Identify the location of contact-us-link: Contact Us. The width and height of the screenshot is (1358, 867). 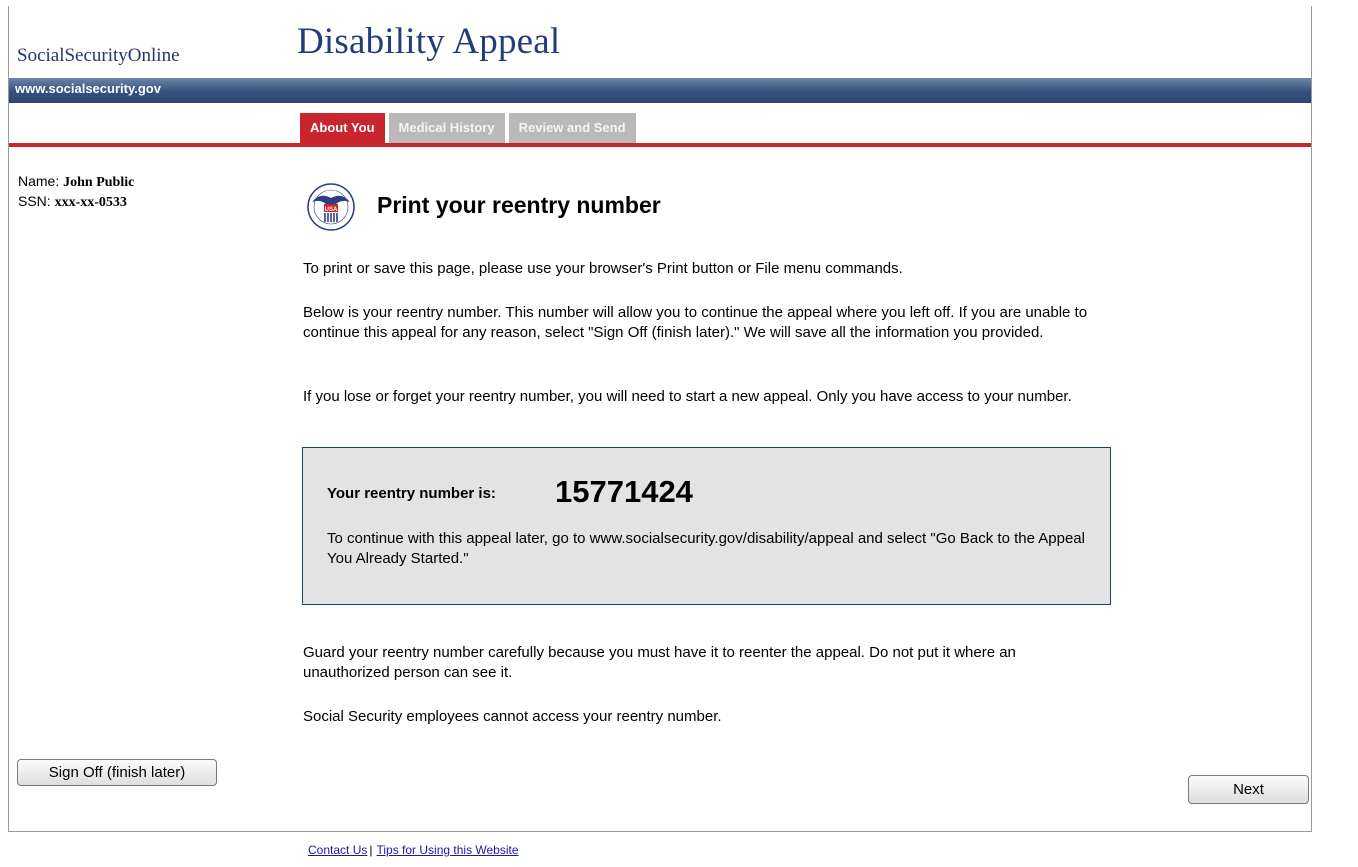
(337, 850).